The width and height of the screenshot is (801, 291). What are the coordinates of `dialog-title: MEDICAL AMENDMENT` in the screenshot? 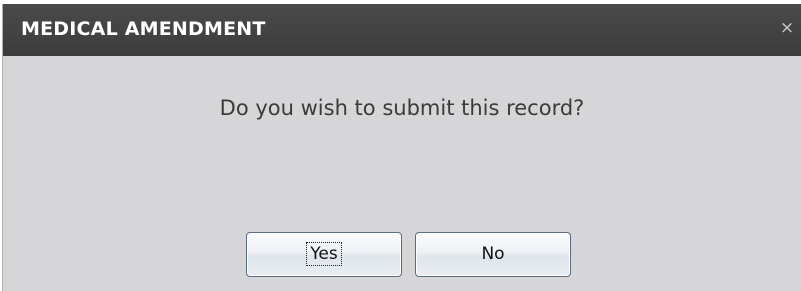 It's located at (143, 29).